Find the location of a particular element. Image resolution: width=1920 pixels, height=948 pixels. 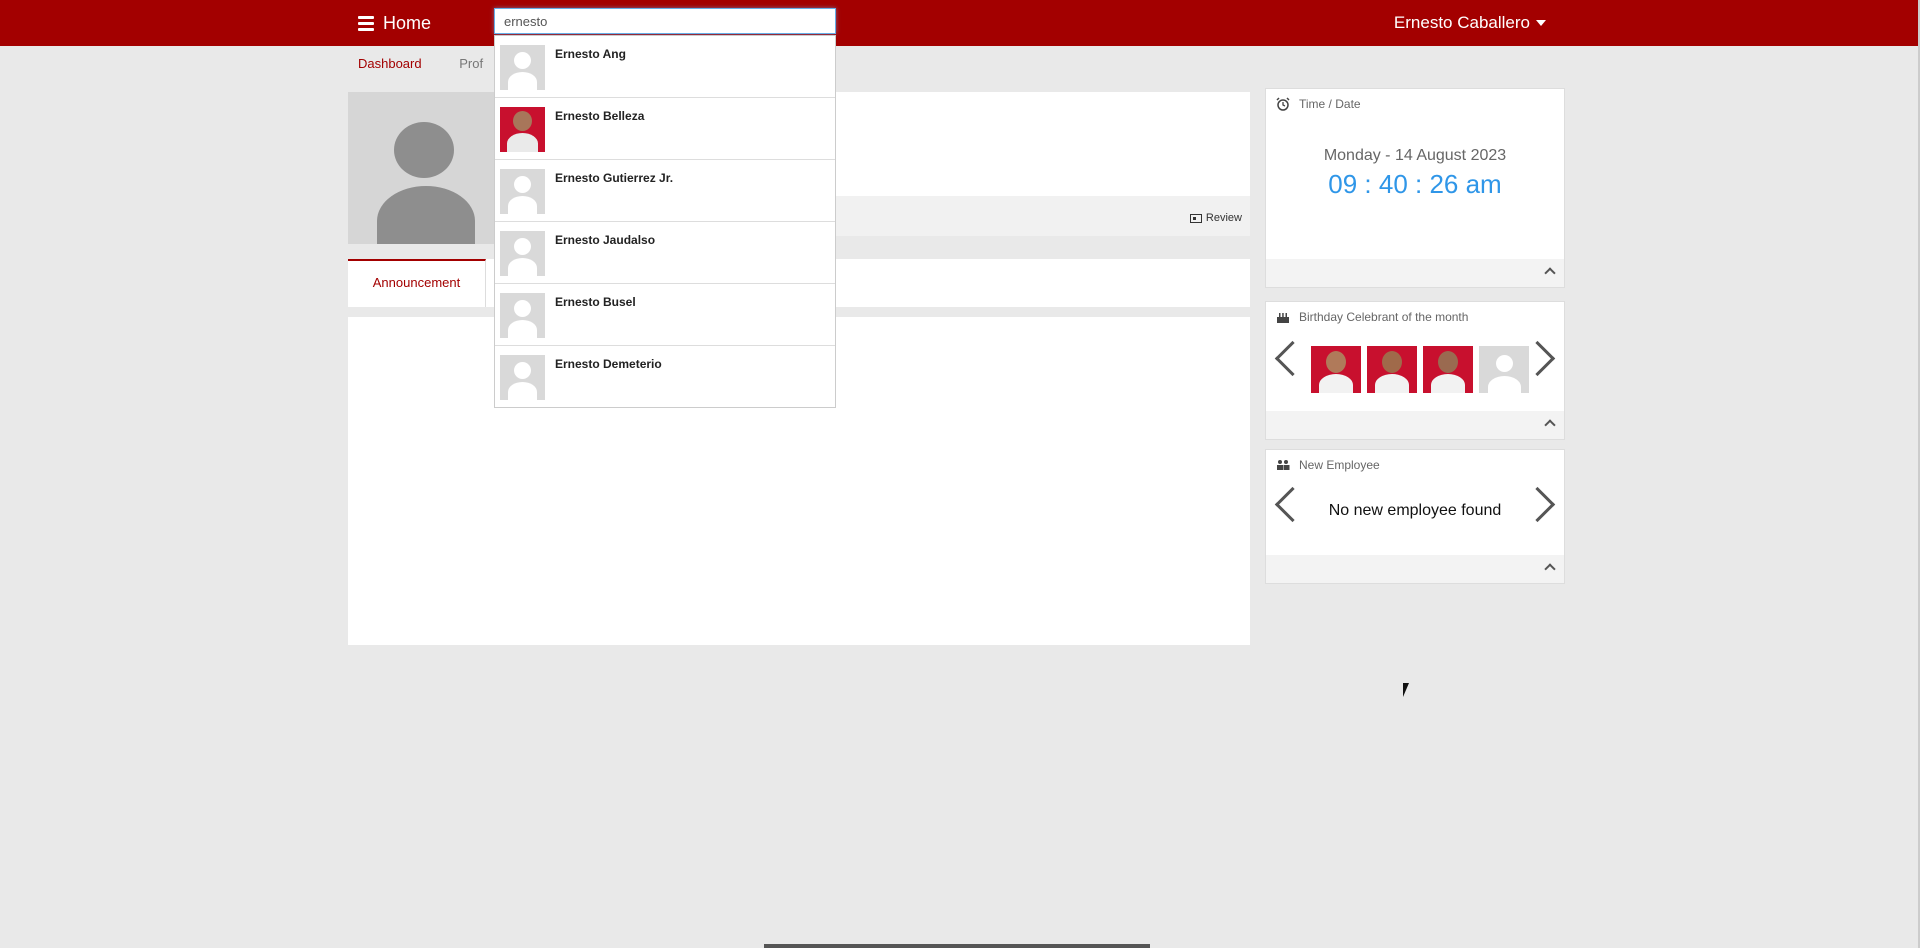

employee-search-input is located at coordinates (665, 21).